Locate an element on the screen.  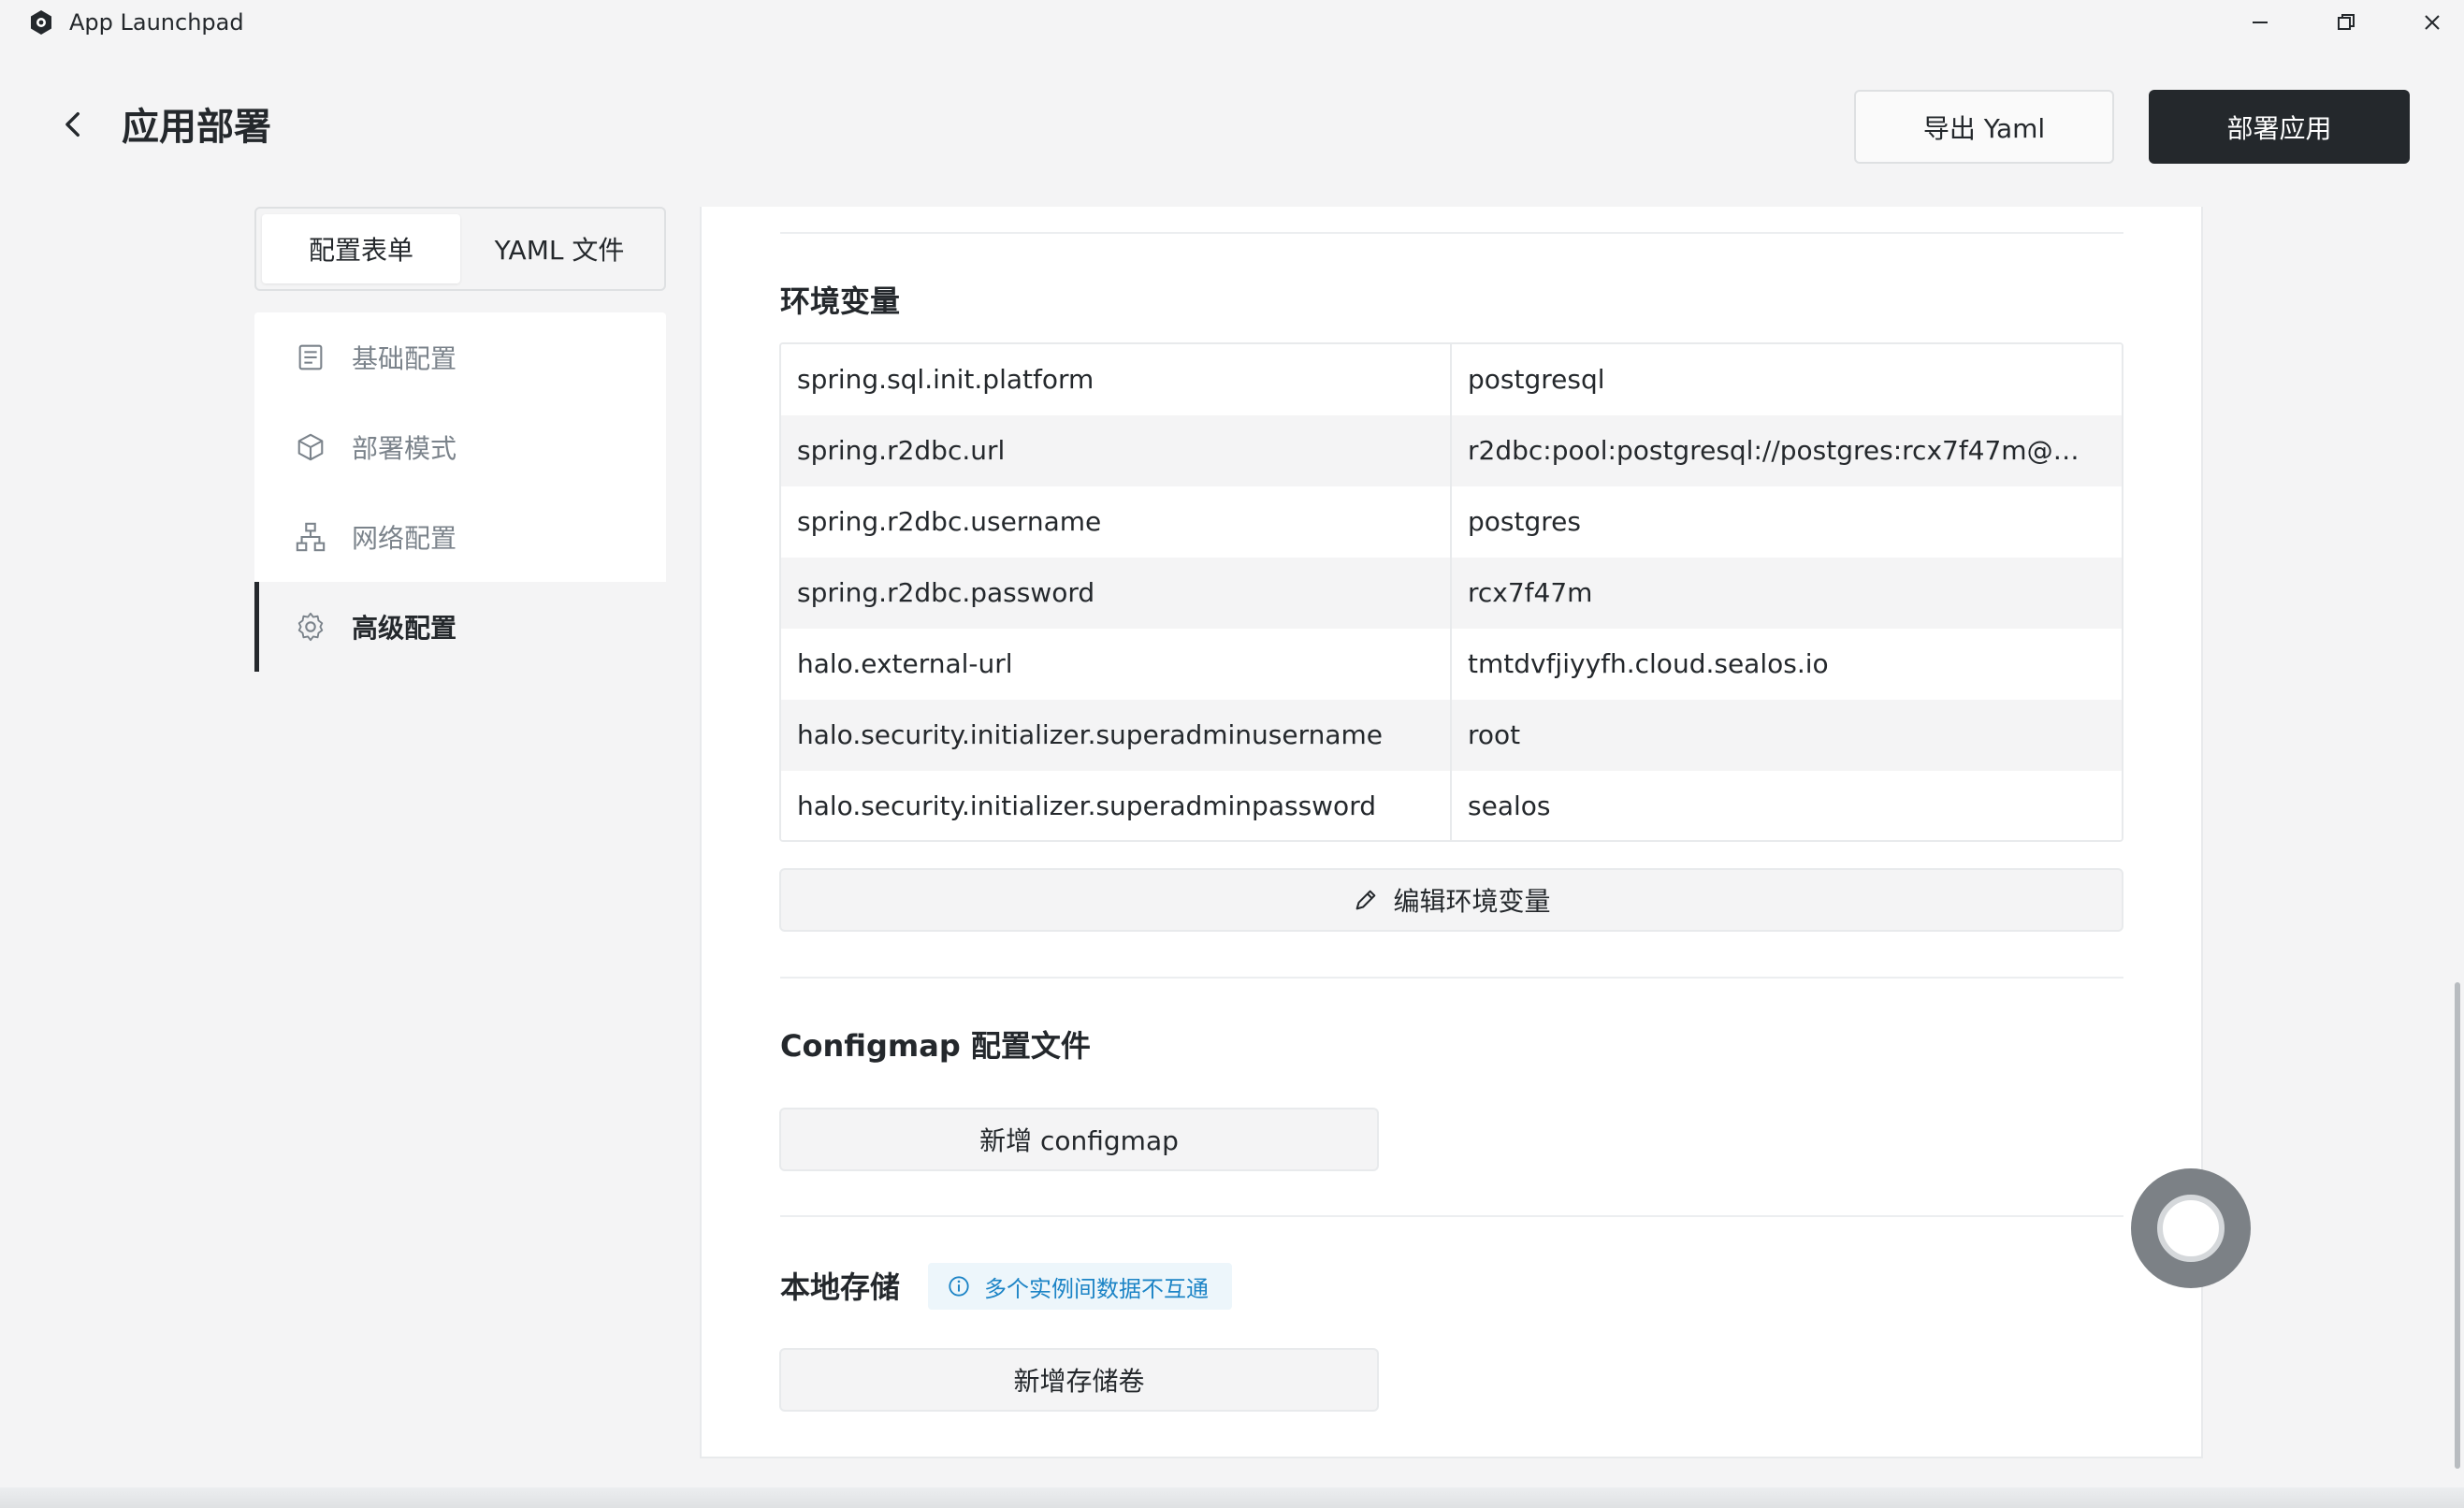
local-storage-title: 本地存储 is located at coordinates (841, 1287).